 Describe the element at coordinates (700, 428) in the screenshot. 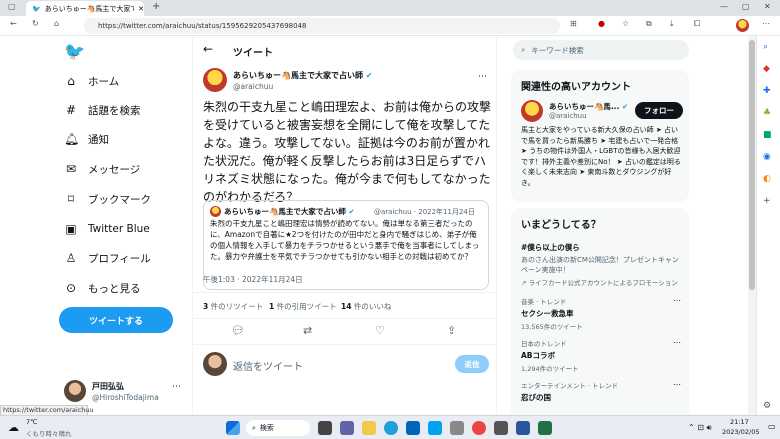

I see `system-tray-icons: ⌃ ⊡ 🔊︎` at that location.